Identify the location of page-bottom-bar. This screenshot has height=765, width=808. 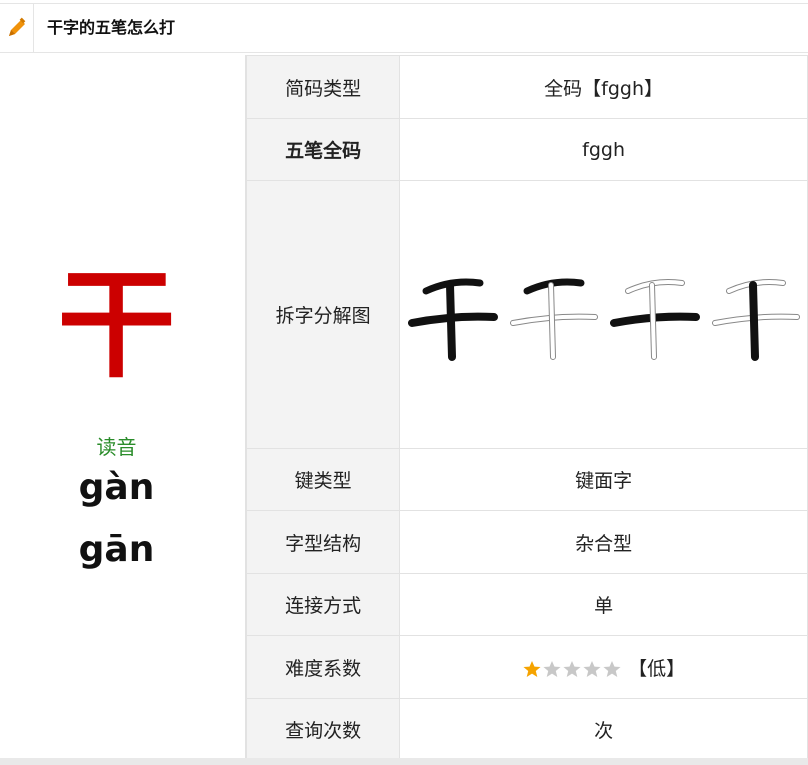
(404, 761).